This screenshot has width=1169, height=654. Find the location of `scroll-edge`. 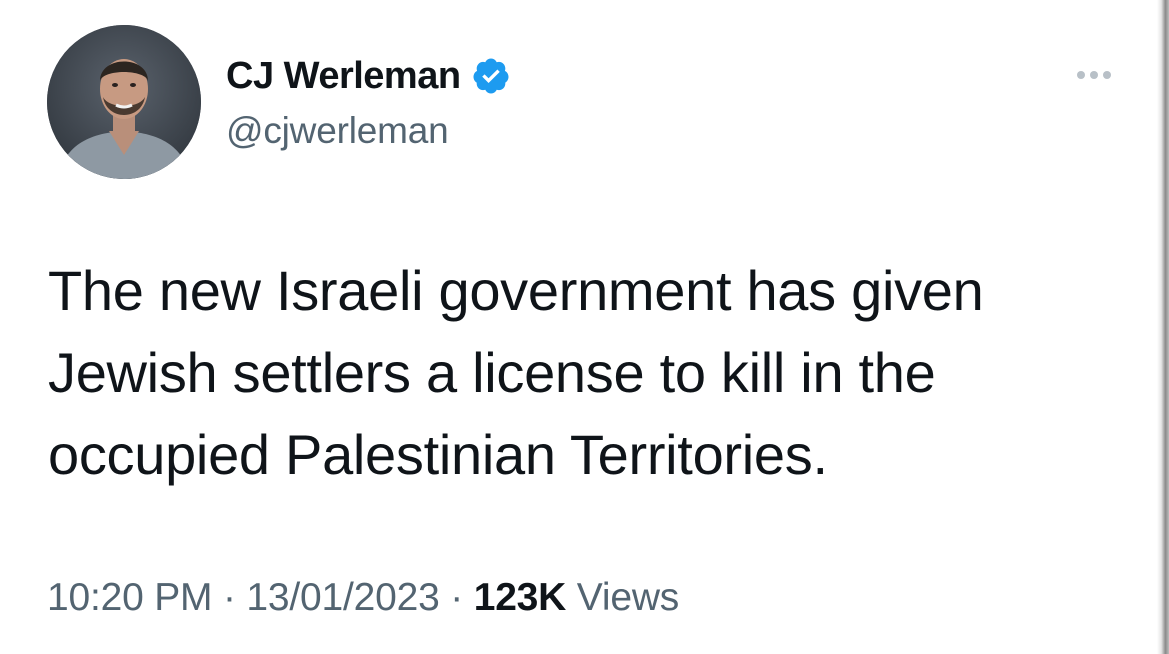

scroll-edge is located at coordinates (1163, 327).